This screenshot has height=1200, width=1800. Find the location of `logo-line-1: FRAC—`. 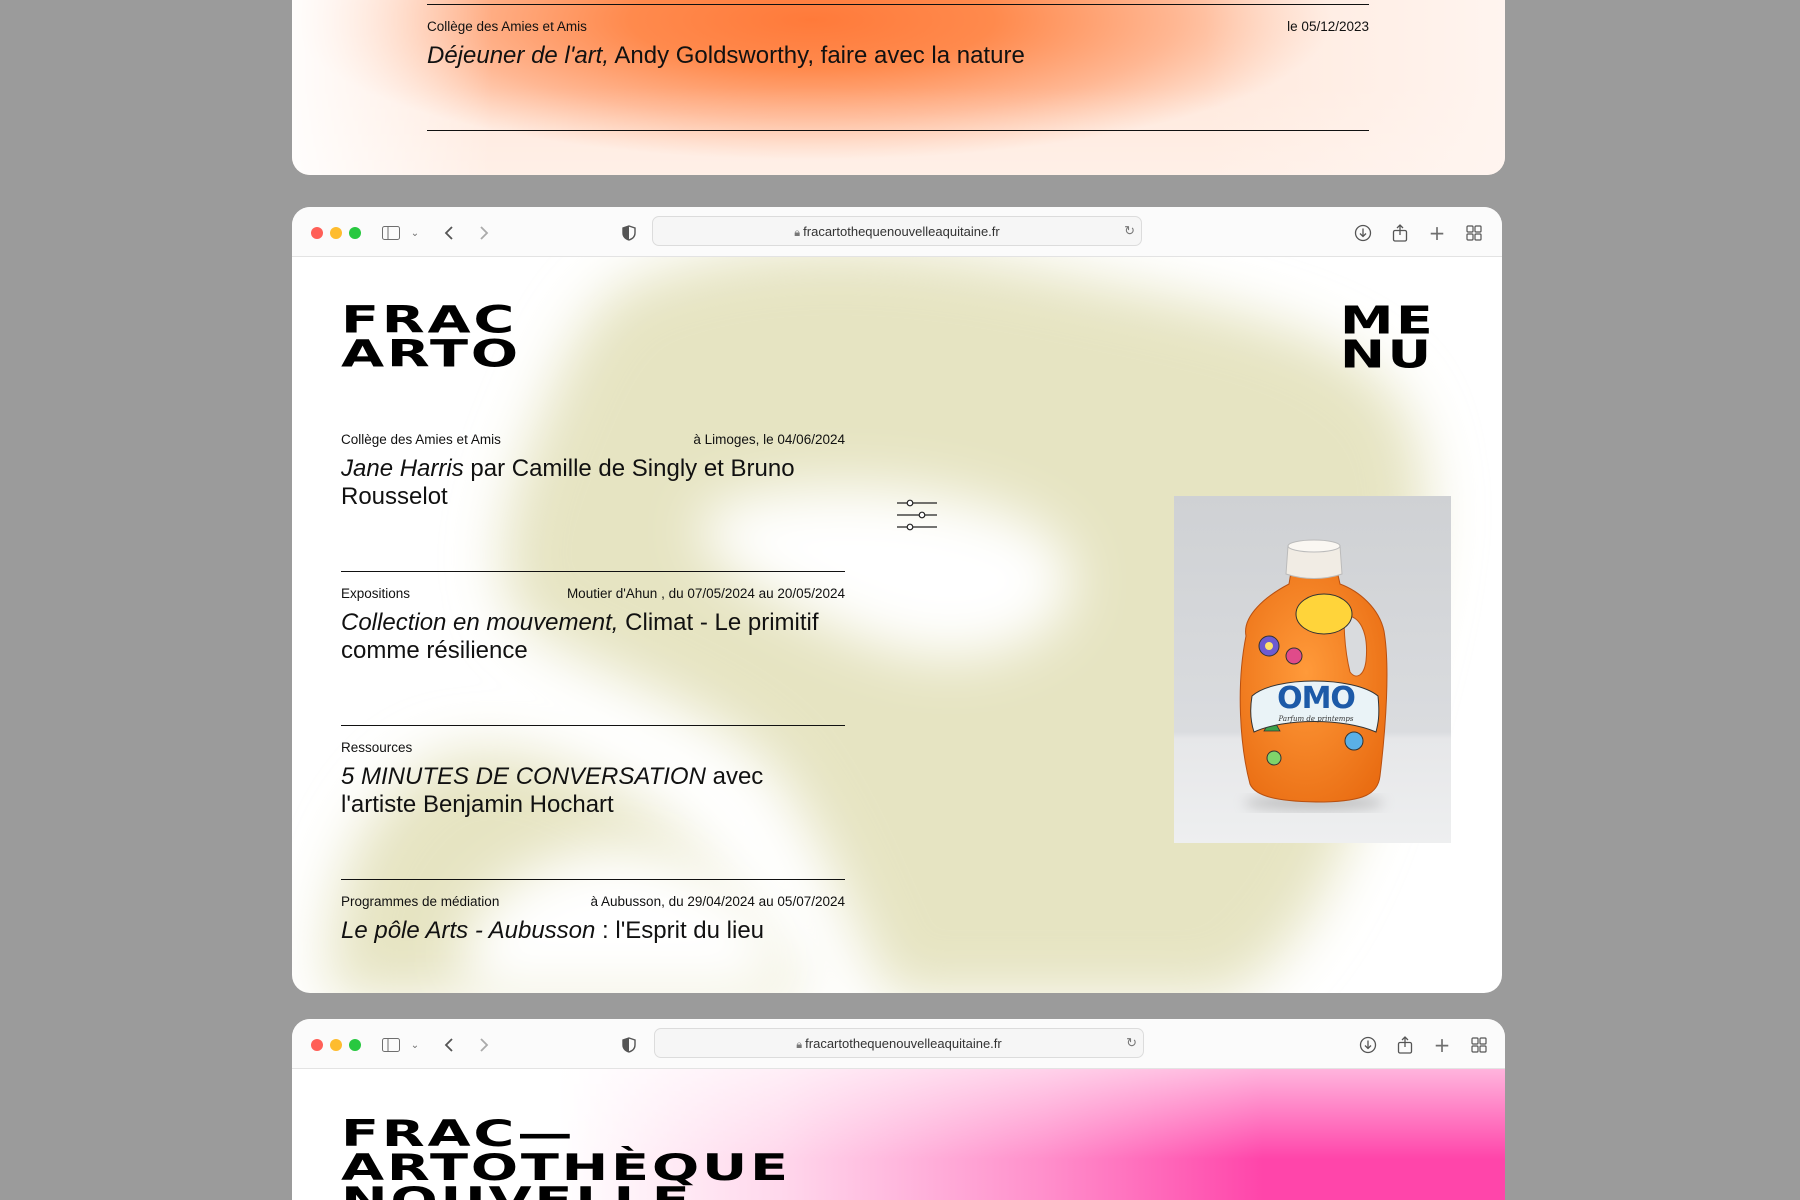

logo-line-1: FRAC— is located at coordinates (458, 1133).